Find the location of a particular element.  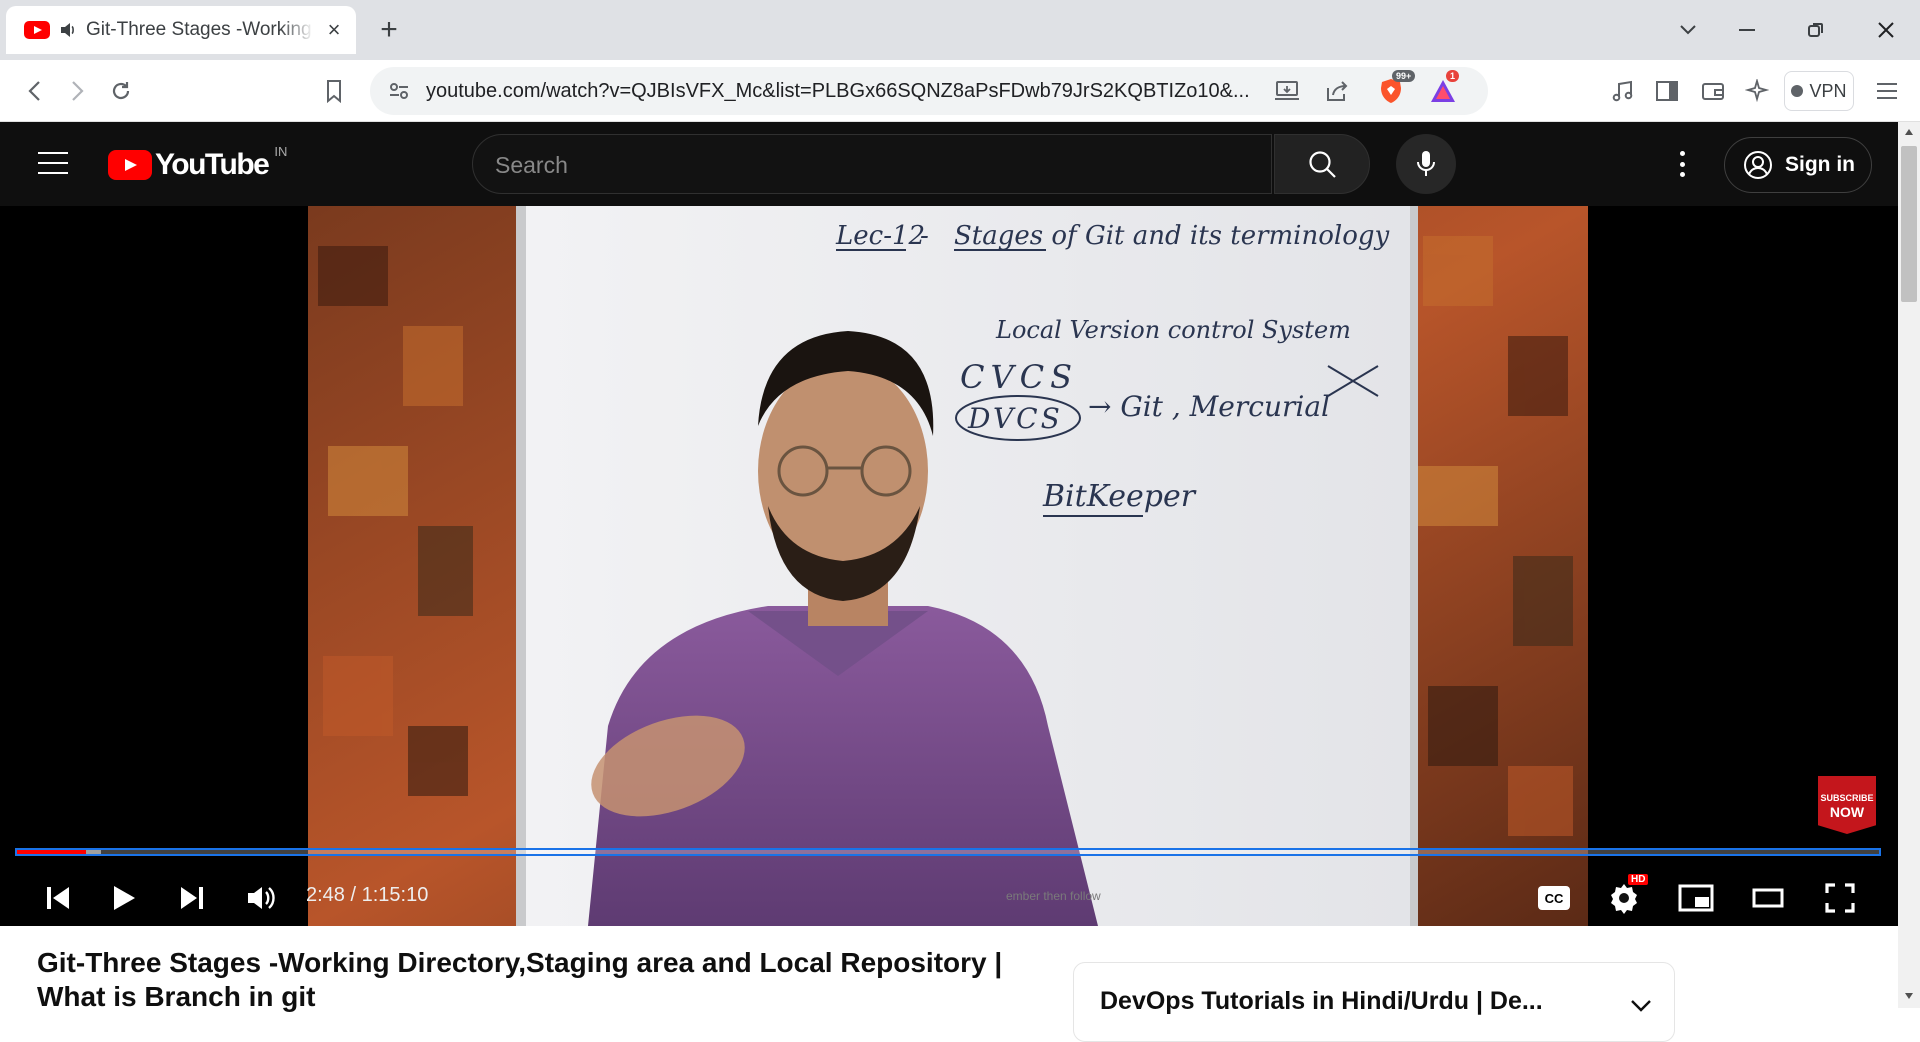

mute-button is located at coordinates (262, 898).